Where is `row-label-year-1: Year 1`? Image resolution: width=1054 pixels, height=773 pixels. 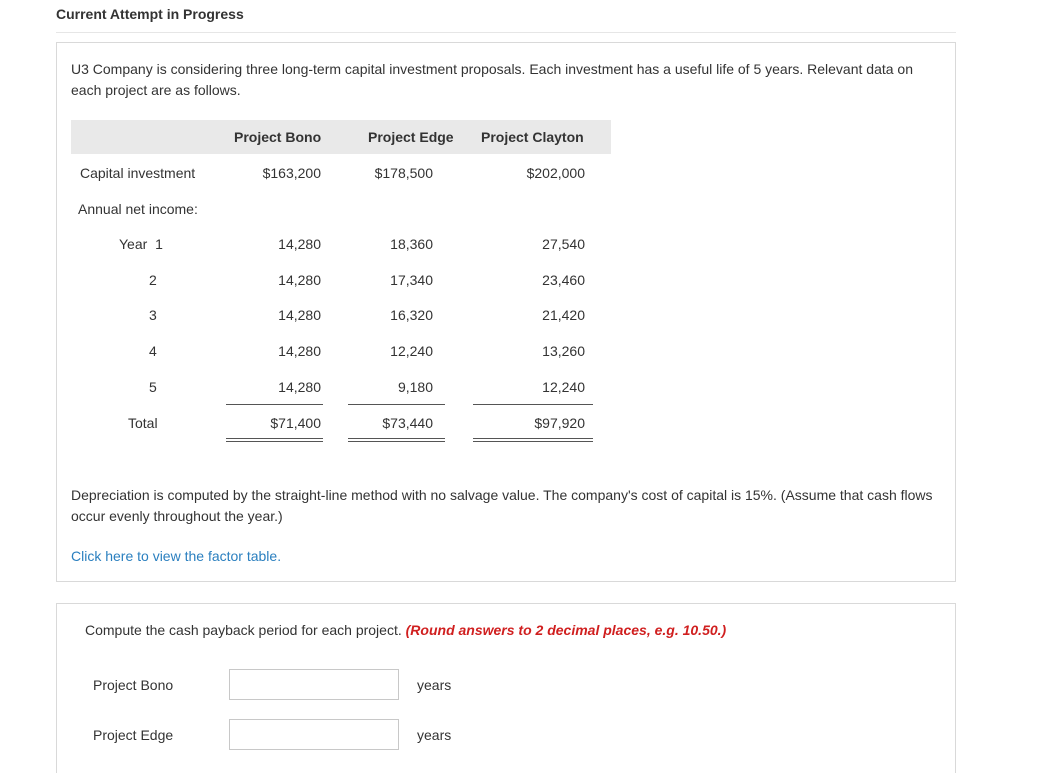 row-label-year-1: Year 1 is located at coordinates (141, 244).